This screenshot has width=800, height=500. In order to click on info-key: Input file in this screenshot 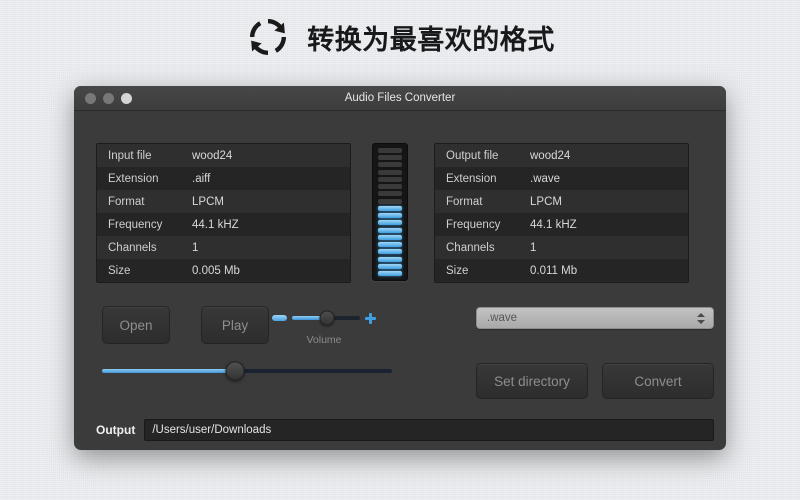, I will do `click(130, 155)`.